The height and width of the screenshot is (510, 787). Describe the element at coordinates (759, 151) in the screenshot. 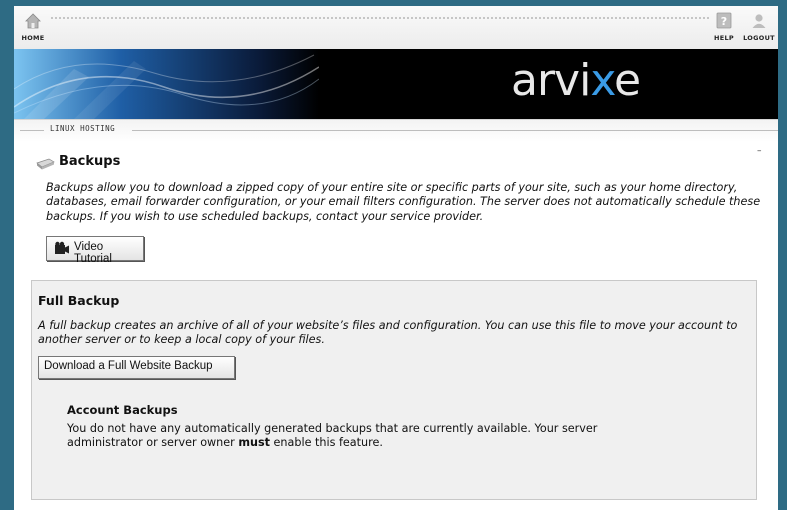

I see `collapse-toggle: –` at that location.